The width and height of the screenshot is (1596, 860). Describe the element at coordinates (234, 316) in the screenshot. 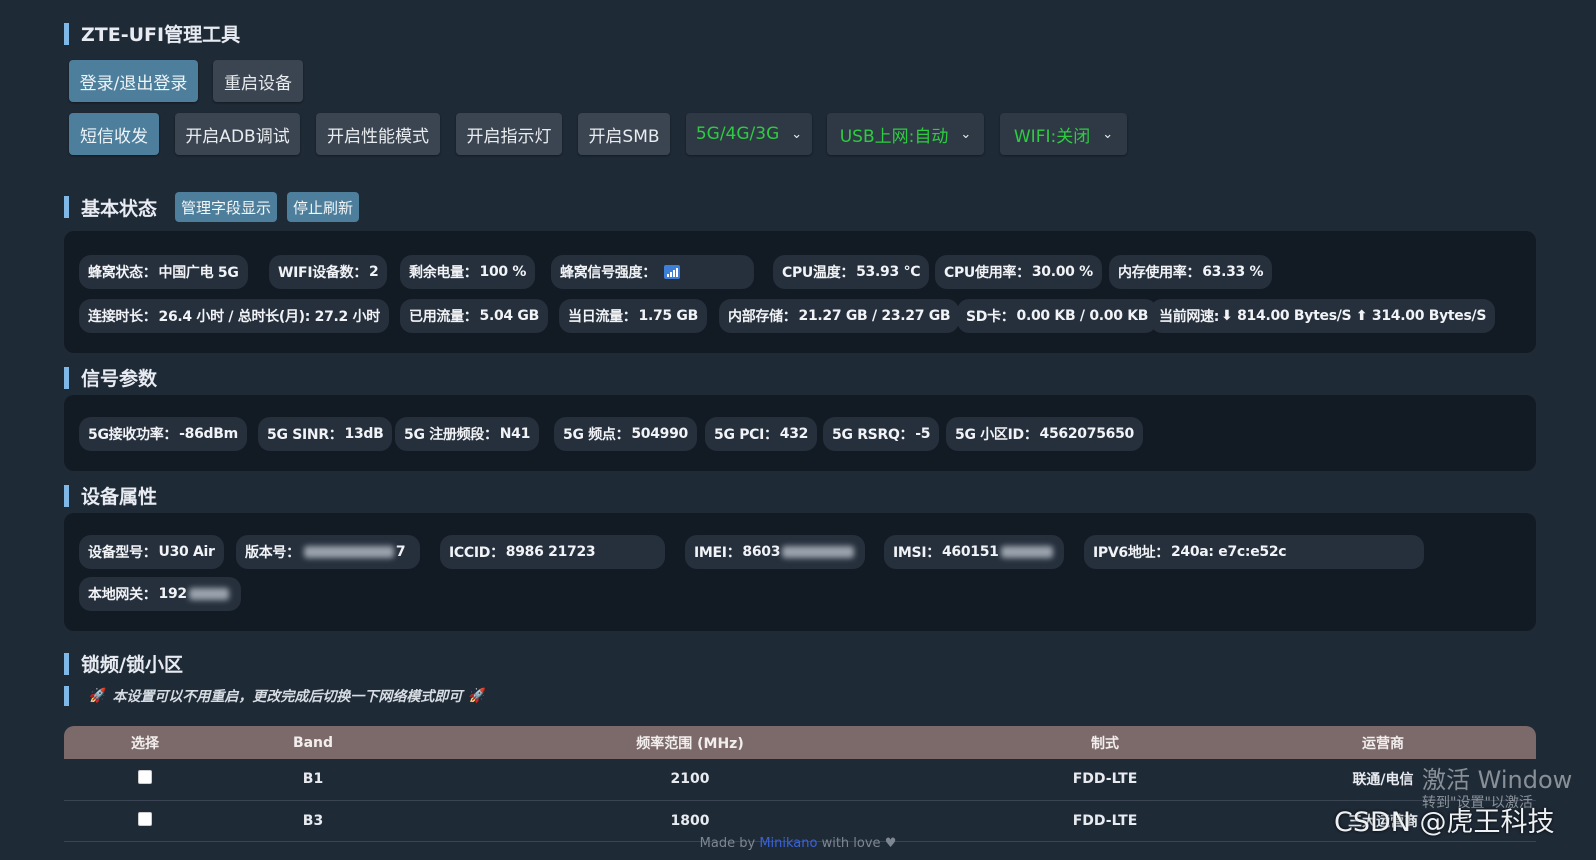

I see `status-chip-connection-time: 连接时长： 26.4 小时 / 总时长(月): 27.2 小时` at that location.